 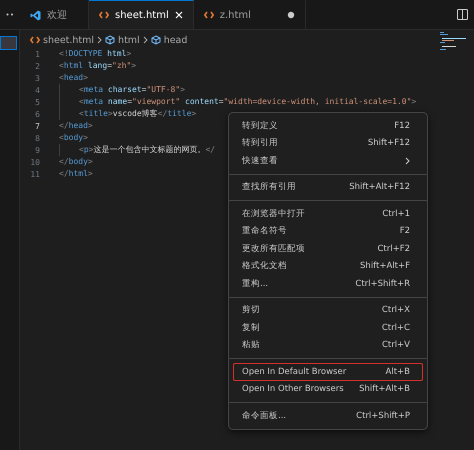 I want to click on code-line: <body>, so click(x=73, y=138).